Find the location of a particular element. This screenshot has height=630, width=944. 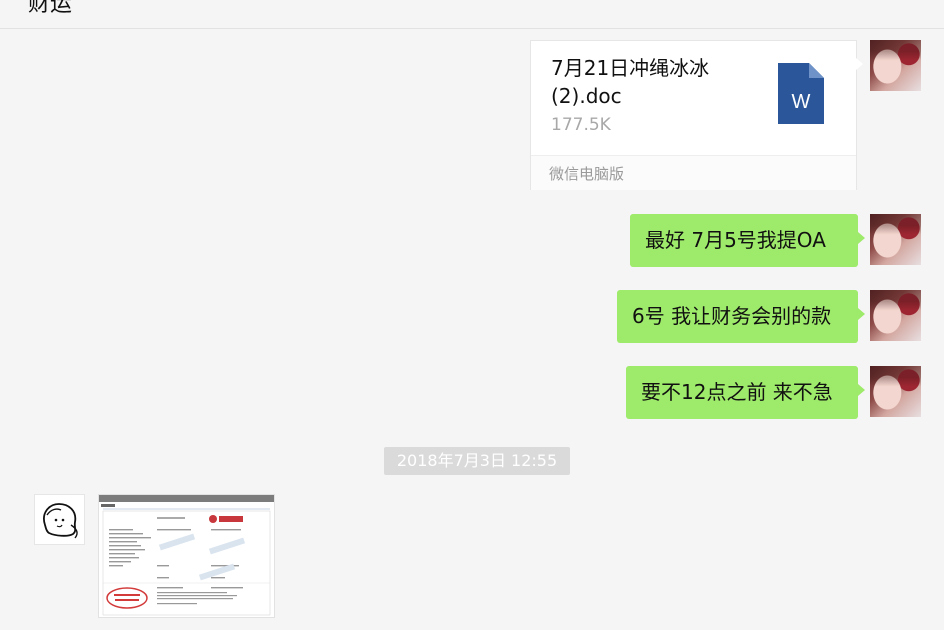

image-message is located at coordinates (186, 556).